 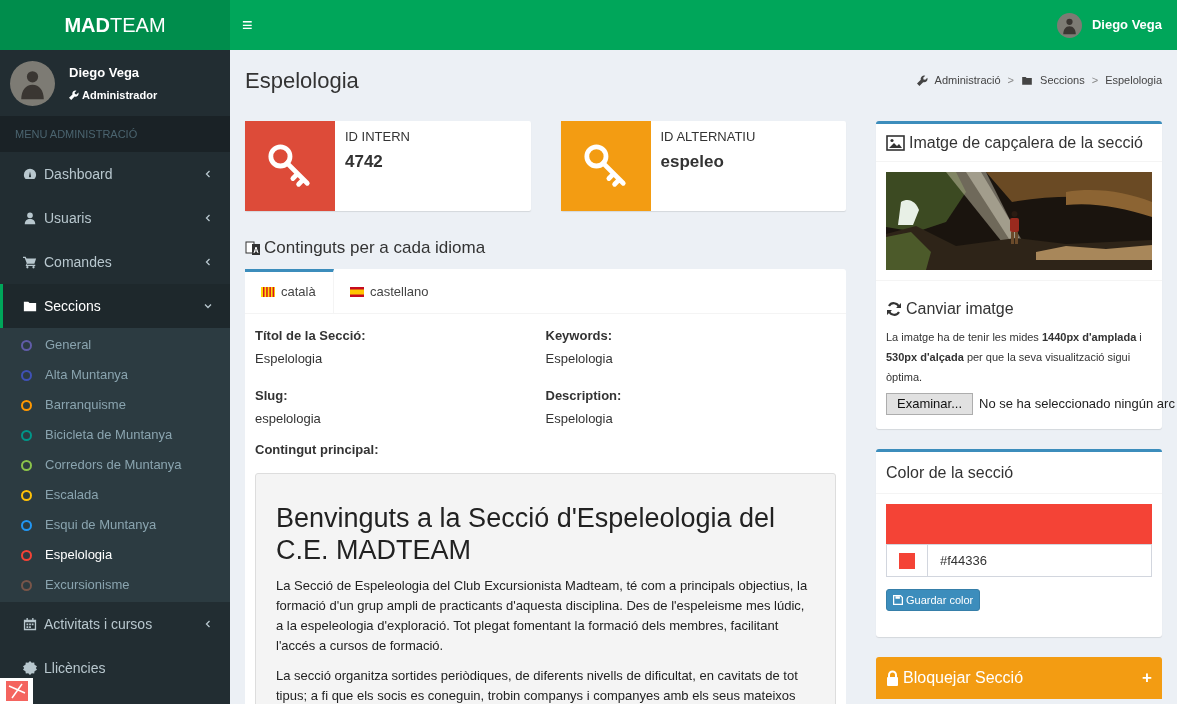 I want to click on dashboard-icon, so click(x=30, y=174).